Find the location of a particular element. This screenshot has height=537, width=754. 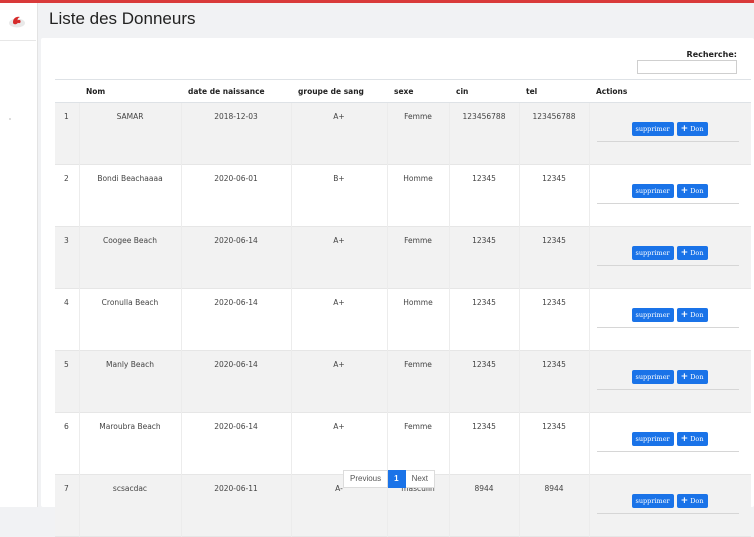

column-header-tel: tel is located at coordinates (554, 91).